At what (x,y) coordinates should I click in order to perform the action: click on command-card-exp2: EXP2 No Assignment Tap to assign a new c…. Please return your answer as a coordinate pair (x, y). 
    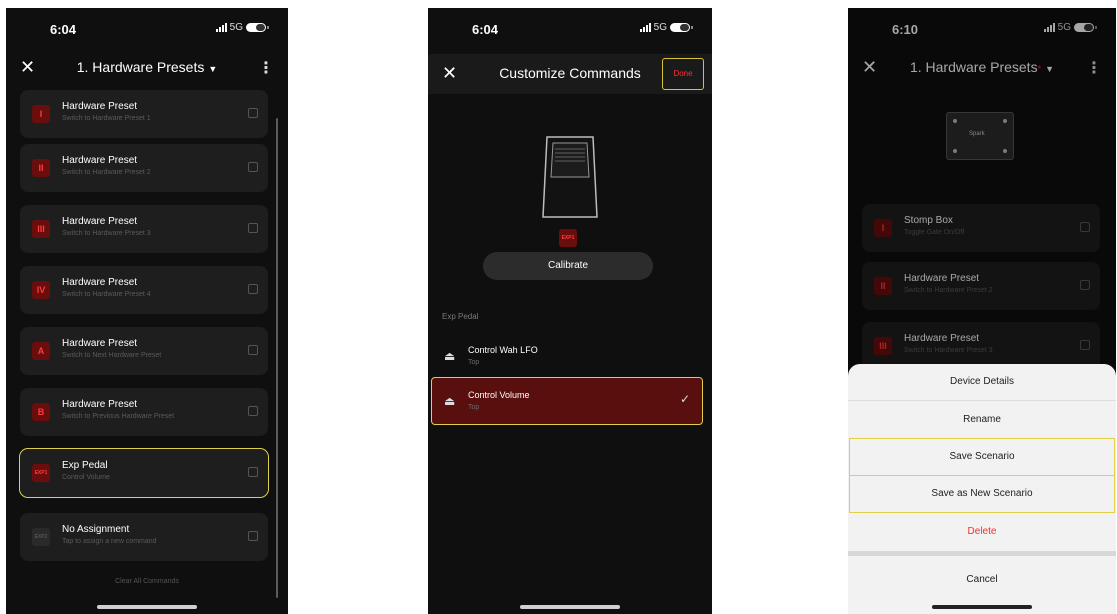
    Looking at the image, I should click on (144, 537).